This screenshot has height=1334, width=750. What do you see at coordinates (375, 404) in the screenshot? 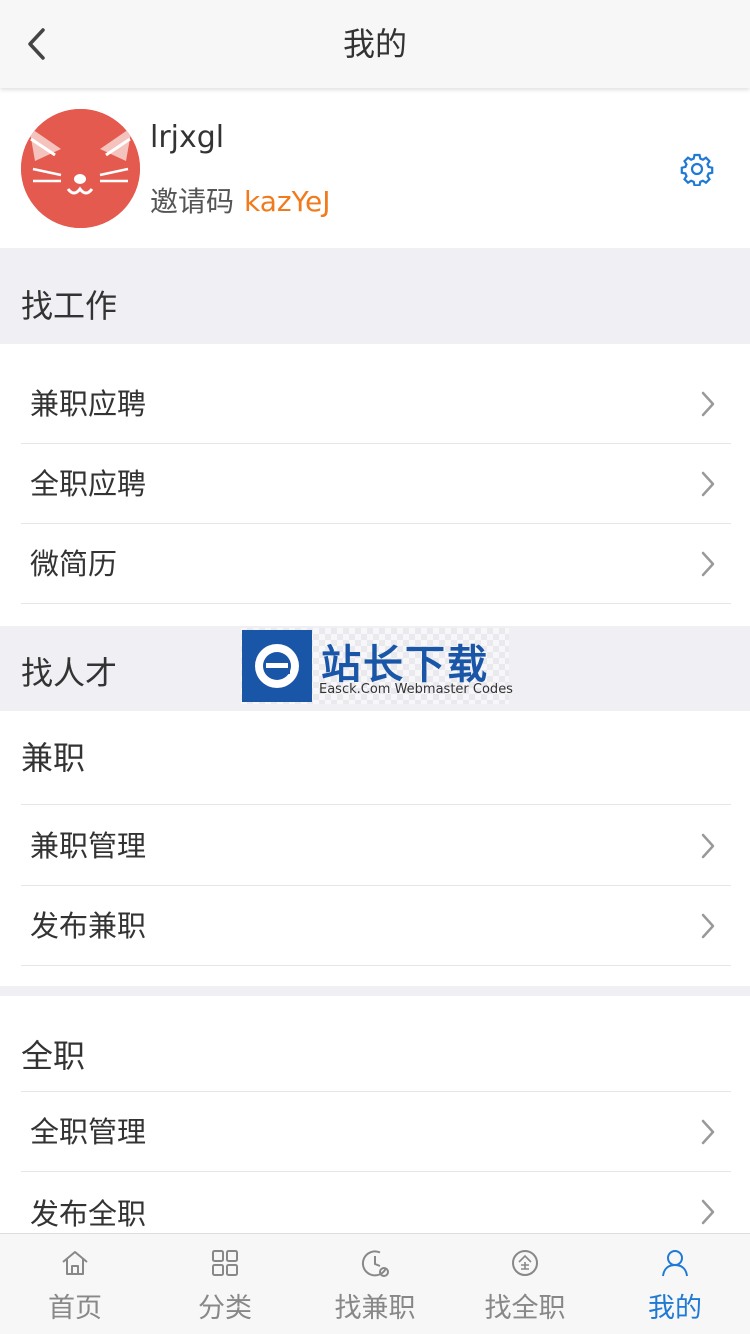
I see `list-item-parttime-apply: 兼职应聘` at bounding box center [375, 404].